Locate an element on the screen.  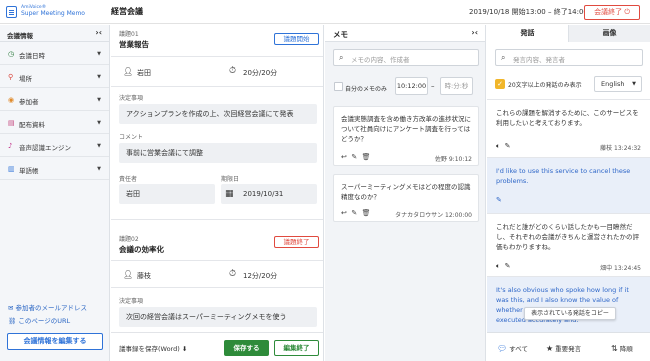
finish-editing-button: 編集終了 is located at coordinates (296, 348).